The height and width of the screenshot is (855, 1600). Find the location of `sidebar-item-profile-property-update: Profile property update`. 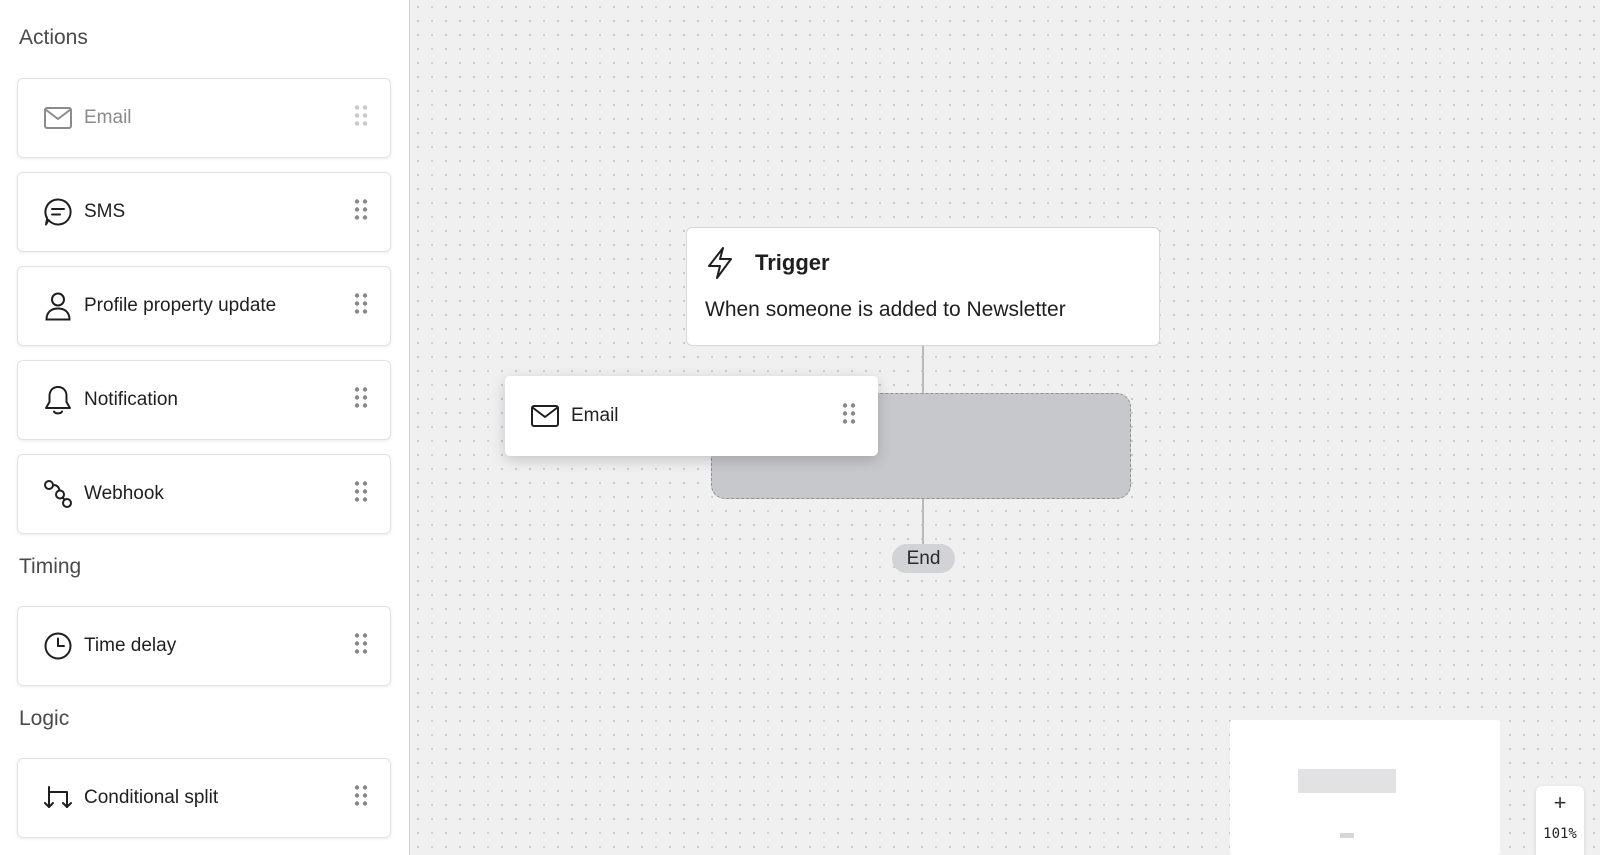

sidebar-item-profile-property-update: Profile property update is located at coordinates (204, 306).